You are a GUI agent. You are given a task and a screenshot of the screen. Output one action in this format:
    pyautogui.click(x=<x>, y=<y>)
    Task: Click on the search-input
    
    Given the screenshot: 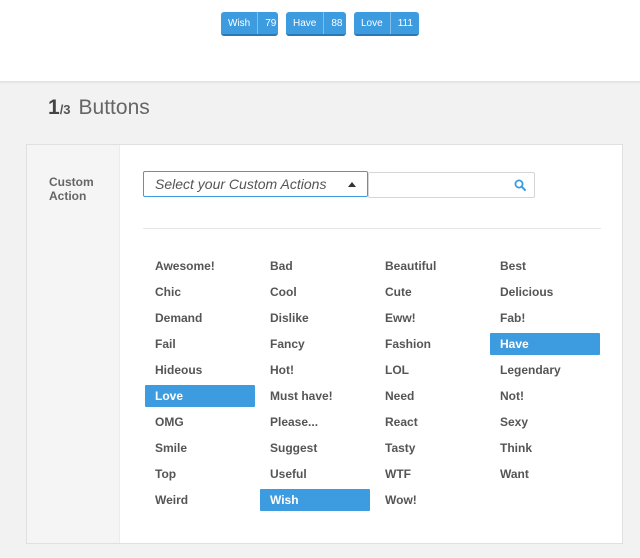 What is the action you would take?
    pyautogui.click(x=445, y=186)
    